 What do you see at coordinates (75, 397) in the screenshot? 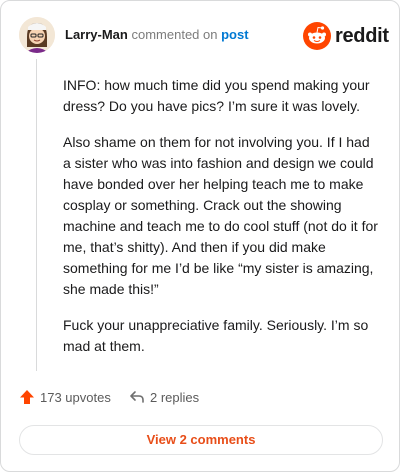
I see `upvote-count: 173 upvotes` at bounding box center [75, 397].